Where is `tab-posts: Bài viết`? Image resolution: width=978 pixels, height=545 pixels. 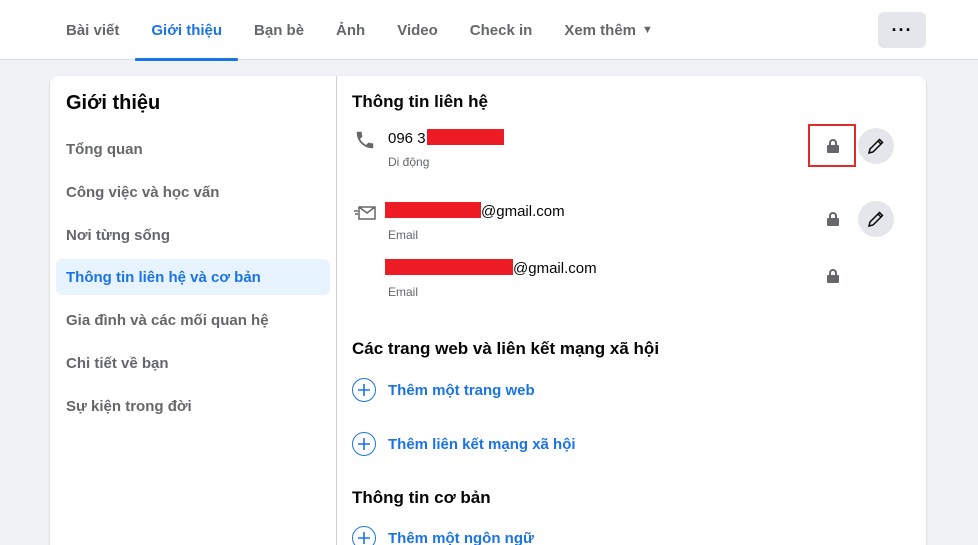 tab-posts: Bài viết is located at coordinates (92, 30).